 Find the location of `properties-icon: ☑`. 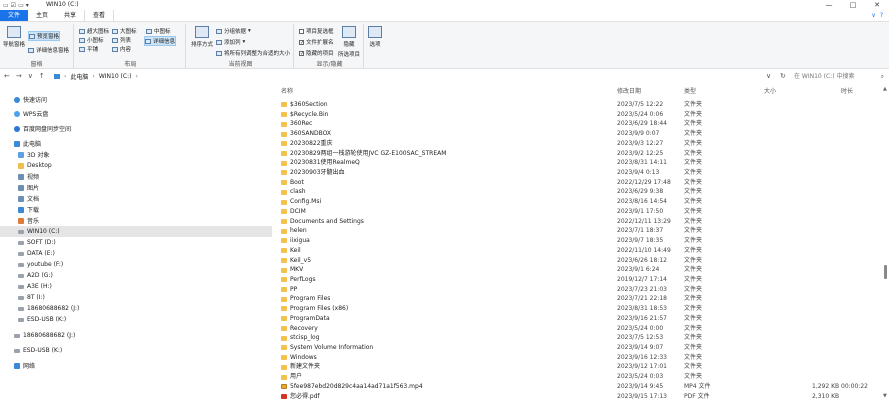

properties-icon: ☑ is located at coordinates (13, 5).